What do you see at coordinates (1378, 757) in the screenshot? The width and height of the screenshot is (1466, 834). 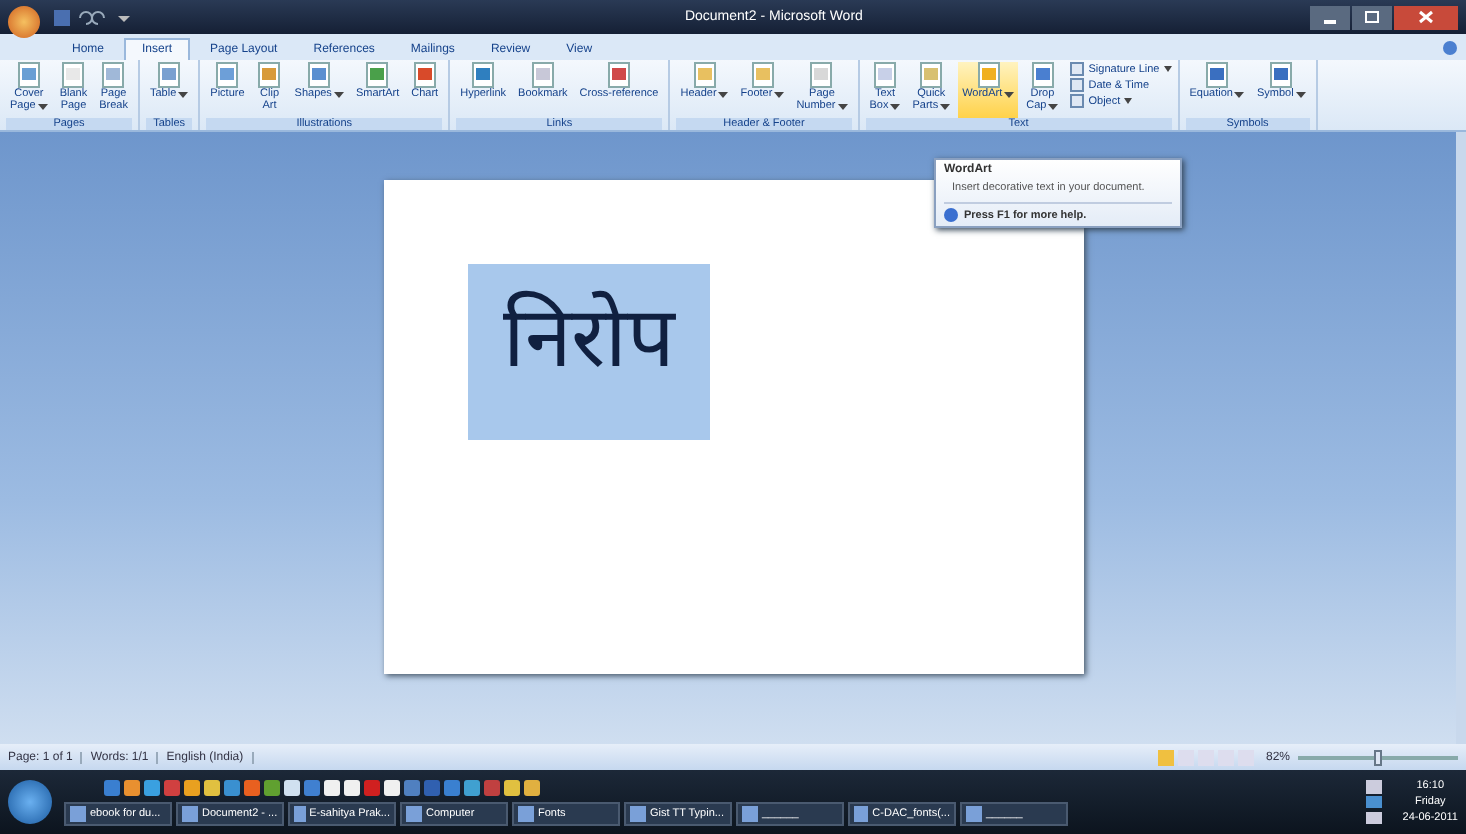 I see `slider-thumb` at bounding box center [1378, 757].